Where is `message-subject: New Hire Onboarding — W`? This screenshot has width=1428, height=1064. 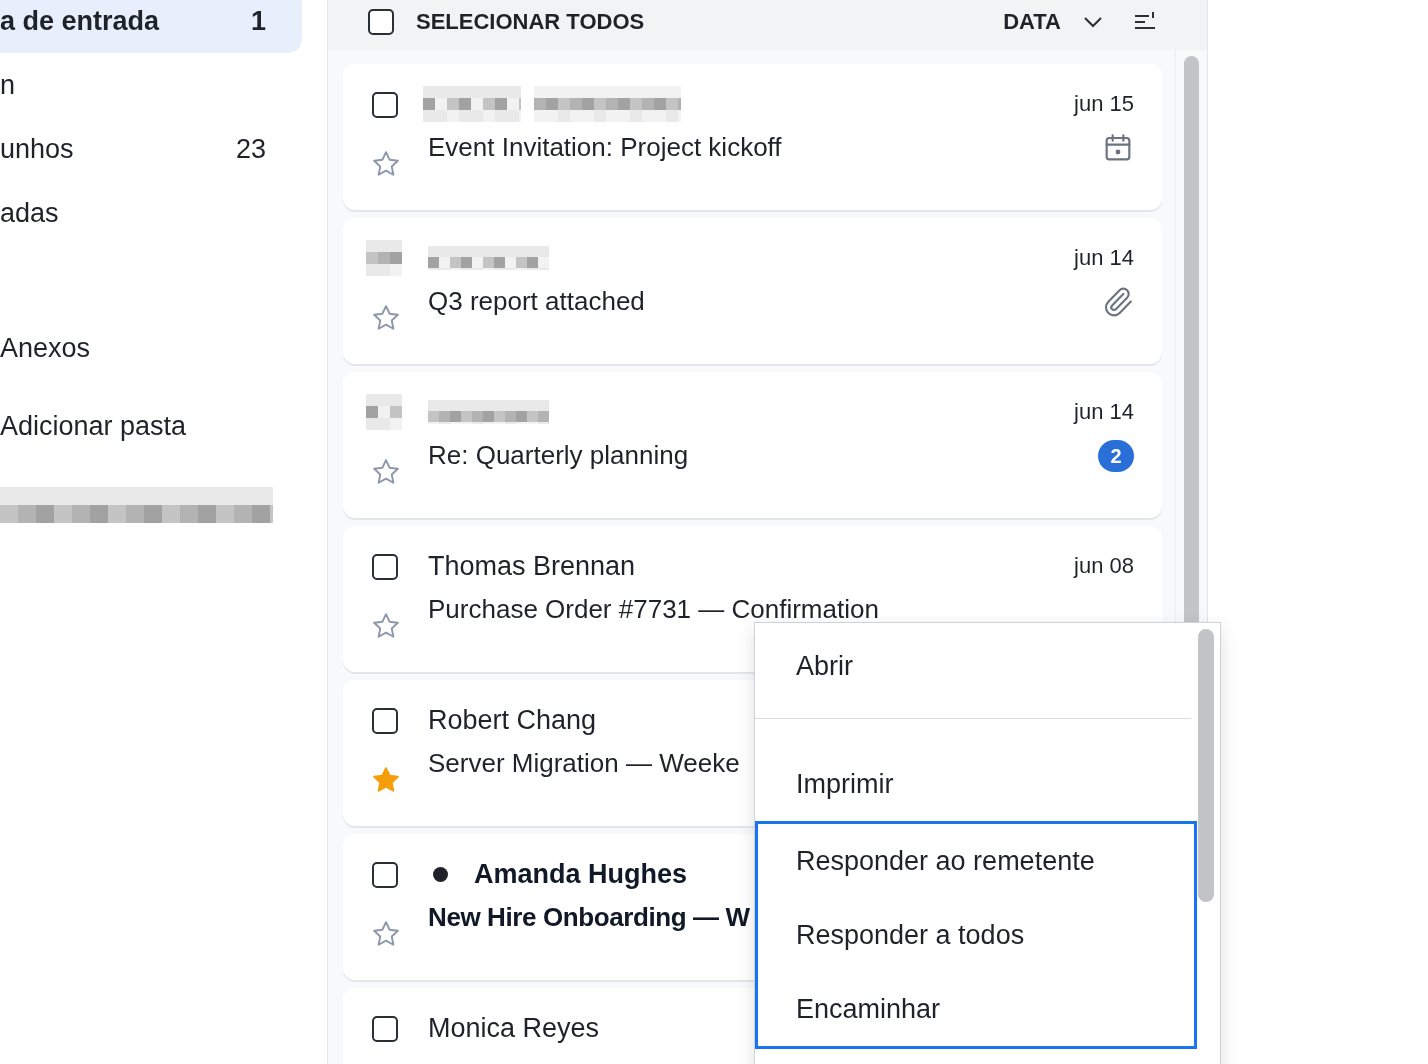
message-subject: New Hire Onboarding — W is located at coordinates (589, 917).